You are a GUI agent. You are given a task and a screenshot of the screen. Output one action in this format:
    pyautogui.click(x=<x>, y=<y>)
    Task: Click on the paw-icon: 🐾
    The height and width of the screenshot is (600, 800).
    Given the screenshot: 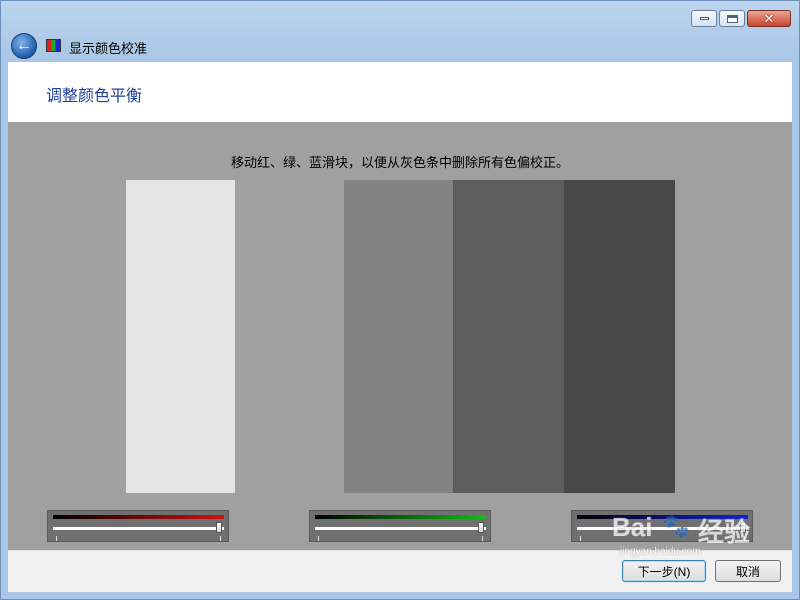 What is the action you would take?
    pyautogui.click(x=676, y=526)
    